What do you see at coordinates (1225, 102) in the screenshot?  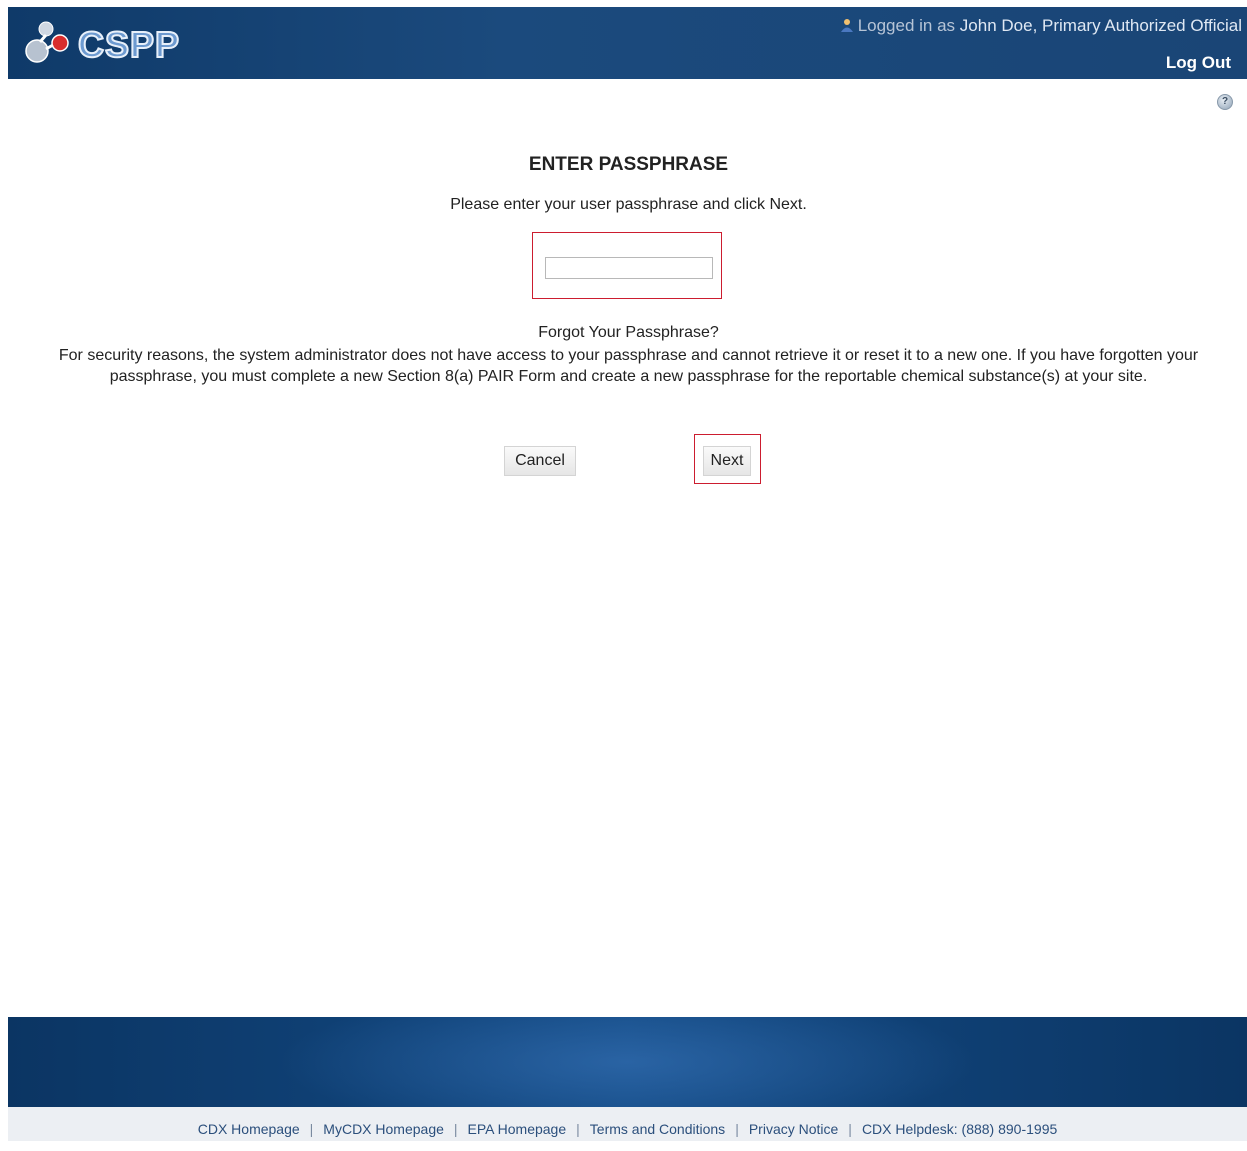 I see `help-icon: ?` at bounding box center [1225, 102].